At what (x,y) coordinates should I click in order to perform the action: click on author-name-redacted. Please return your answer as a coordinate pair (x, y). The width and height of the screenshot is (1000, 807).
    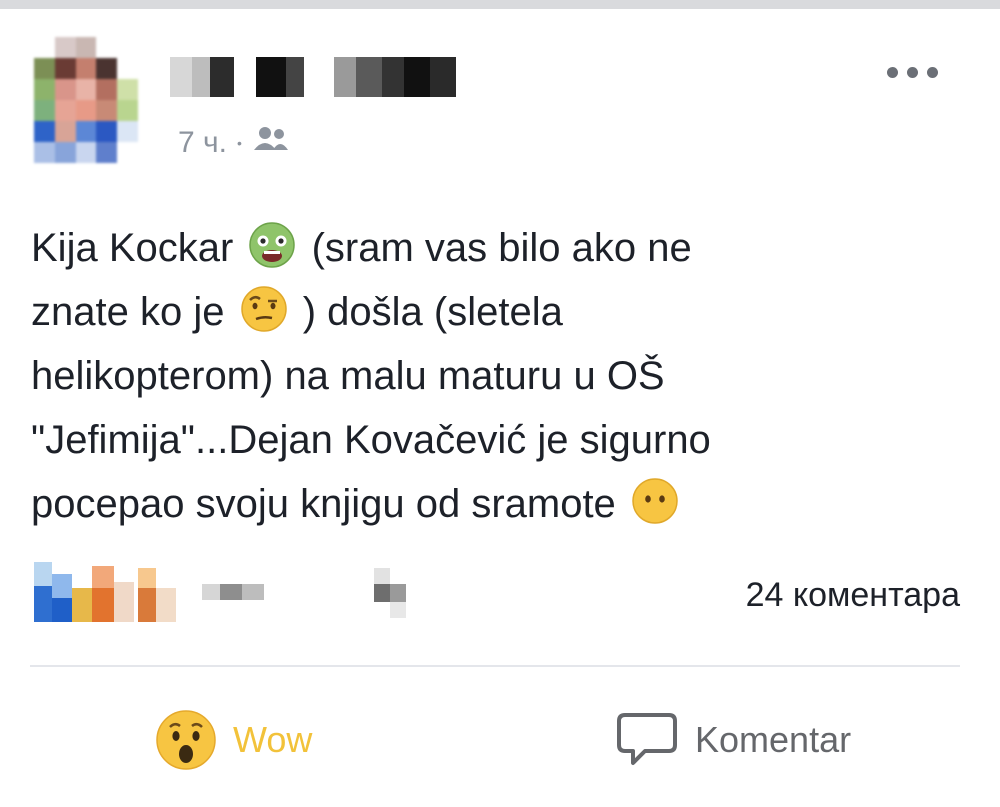
    Looking at the image, I should click on (320, 77).